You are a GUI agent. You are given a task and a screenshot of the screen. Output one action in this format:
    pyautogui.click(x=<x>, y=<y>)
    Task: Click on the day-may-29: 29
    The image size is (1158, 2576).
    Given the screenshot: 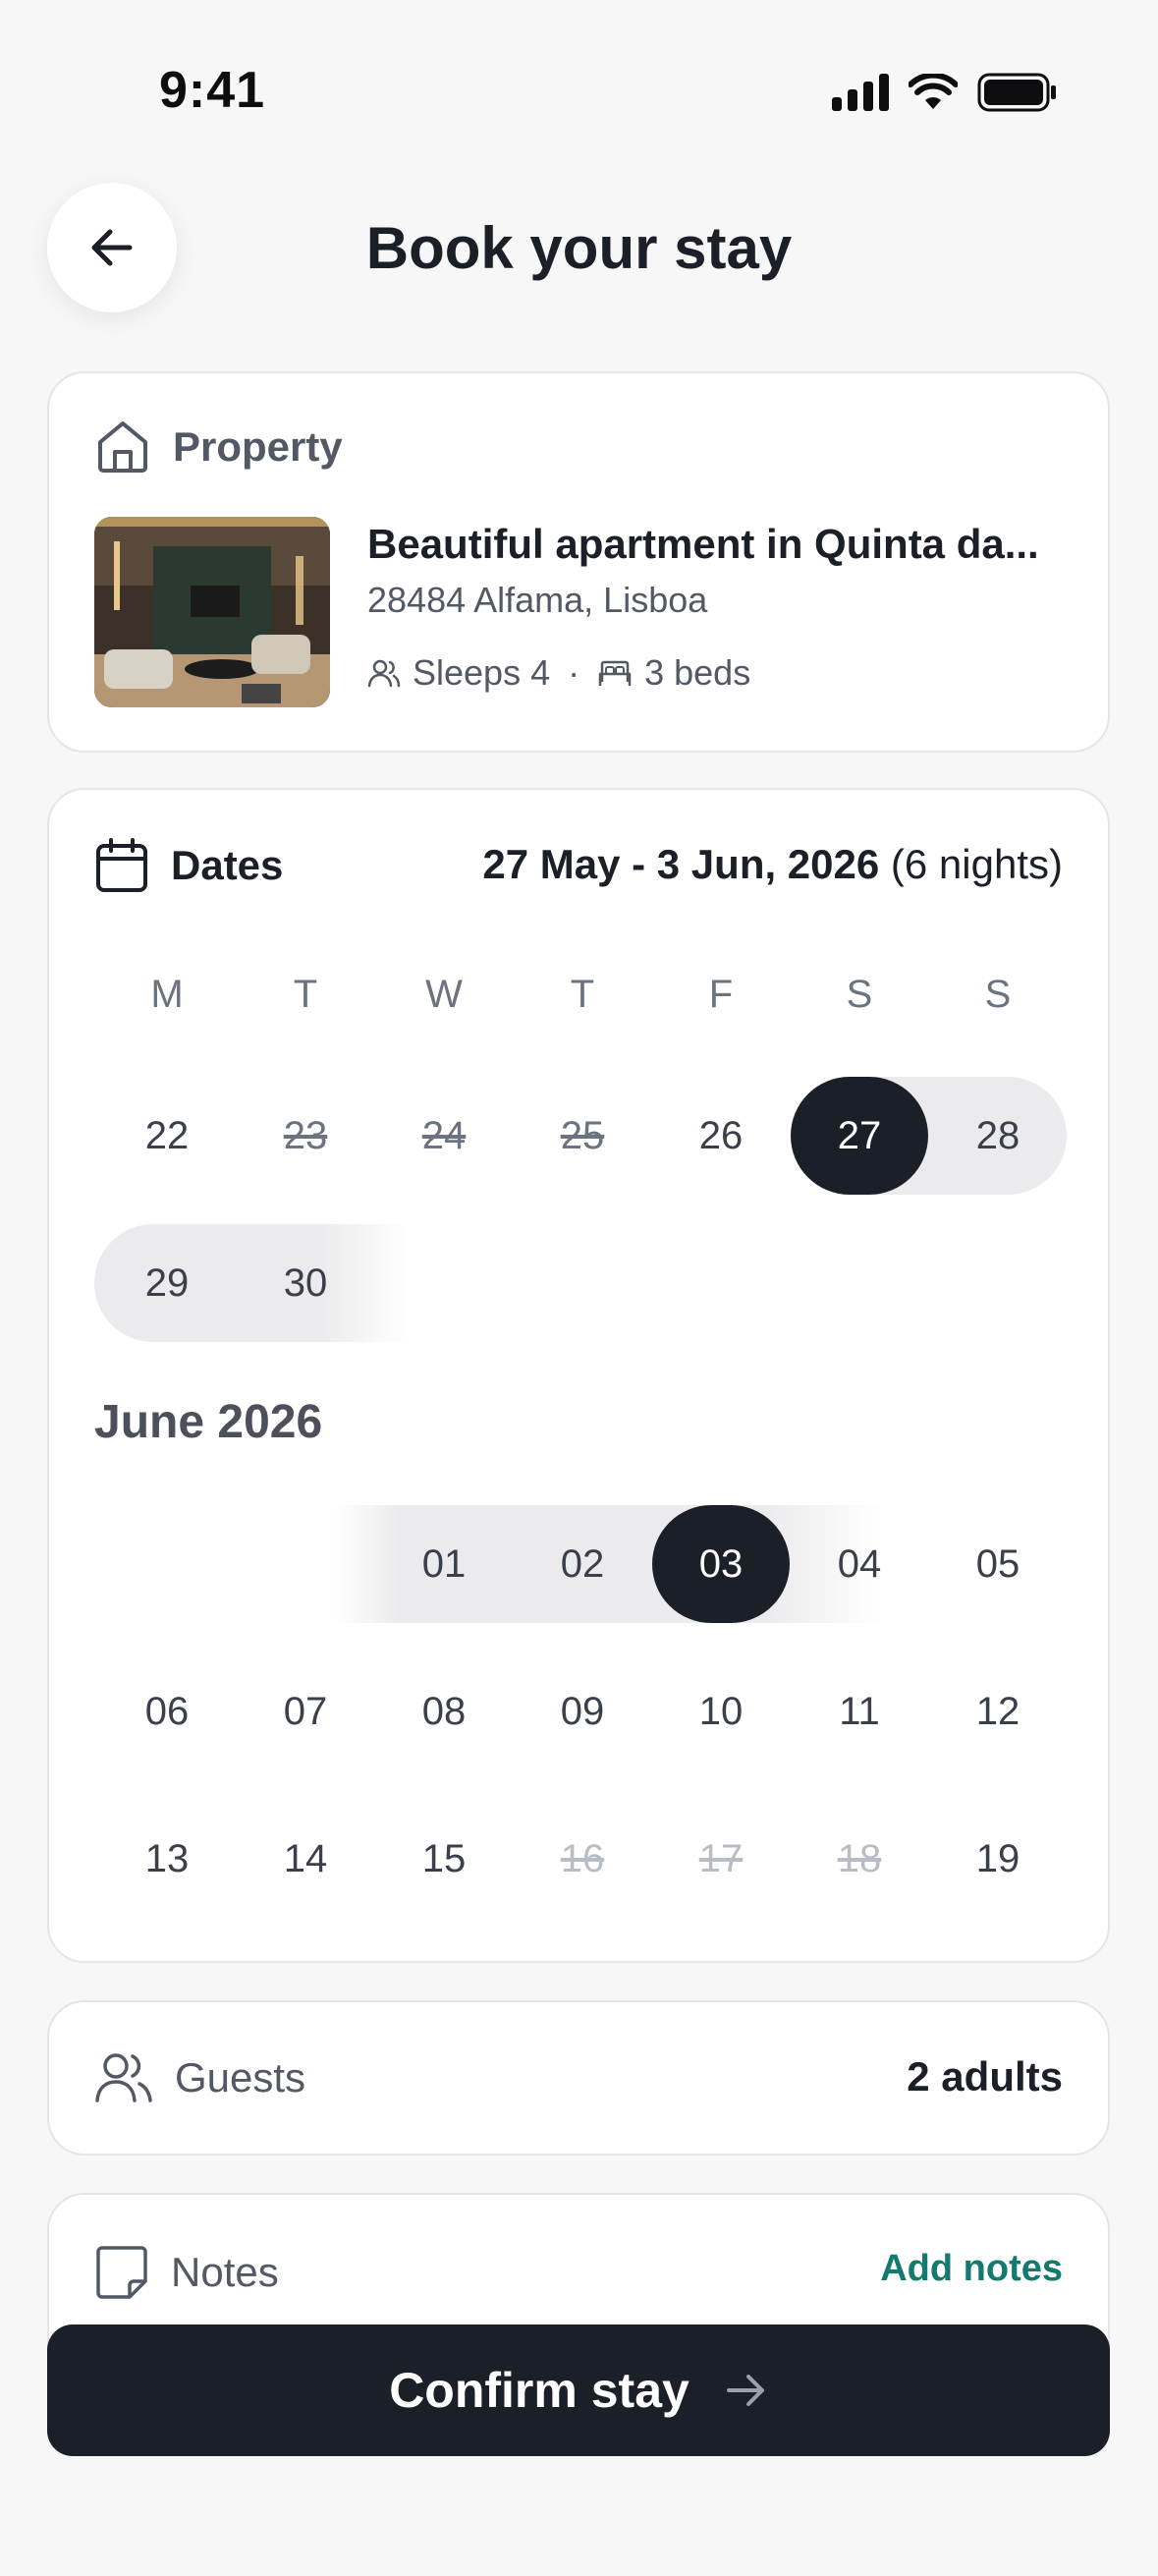 What is the action you would take?
    pyautogui.click(x=167, y=1283)
    